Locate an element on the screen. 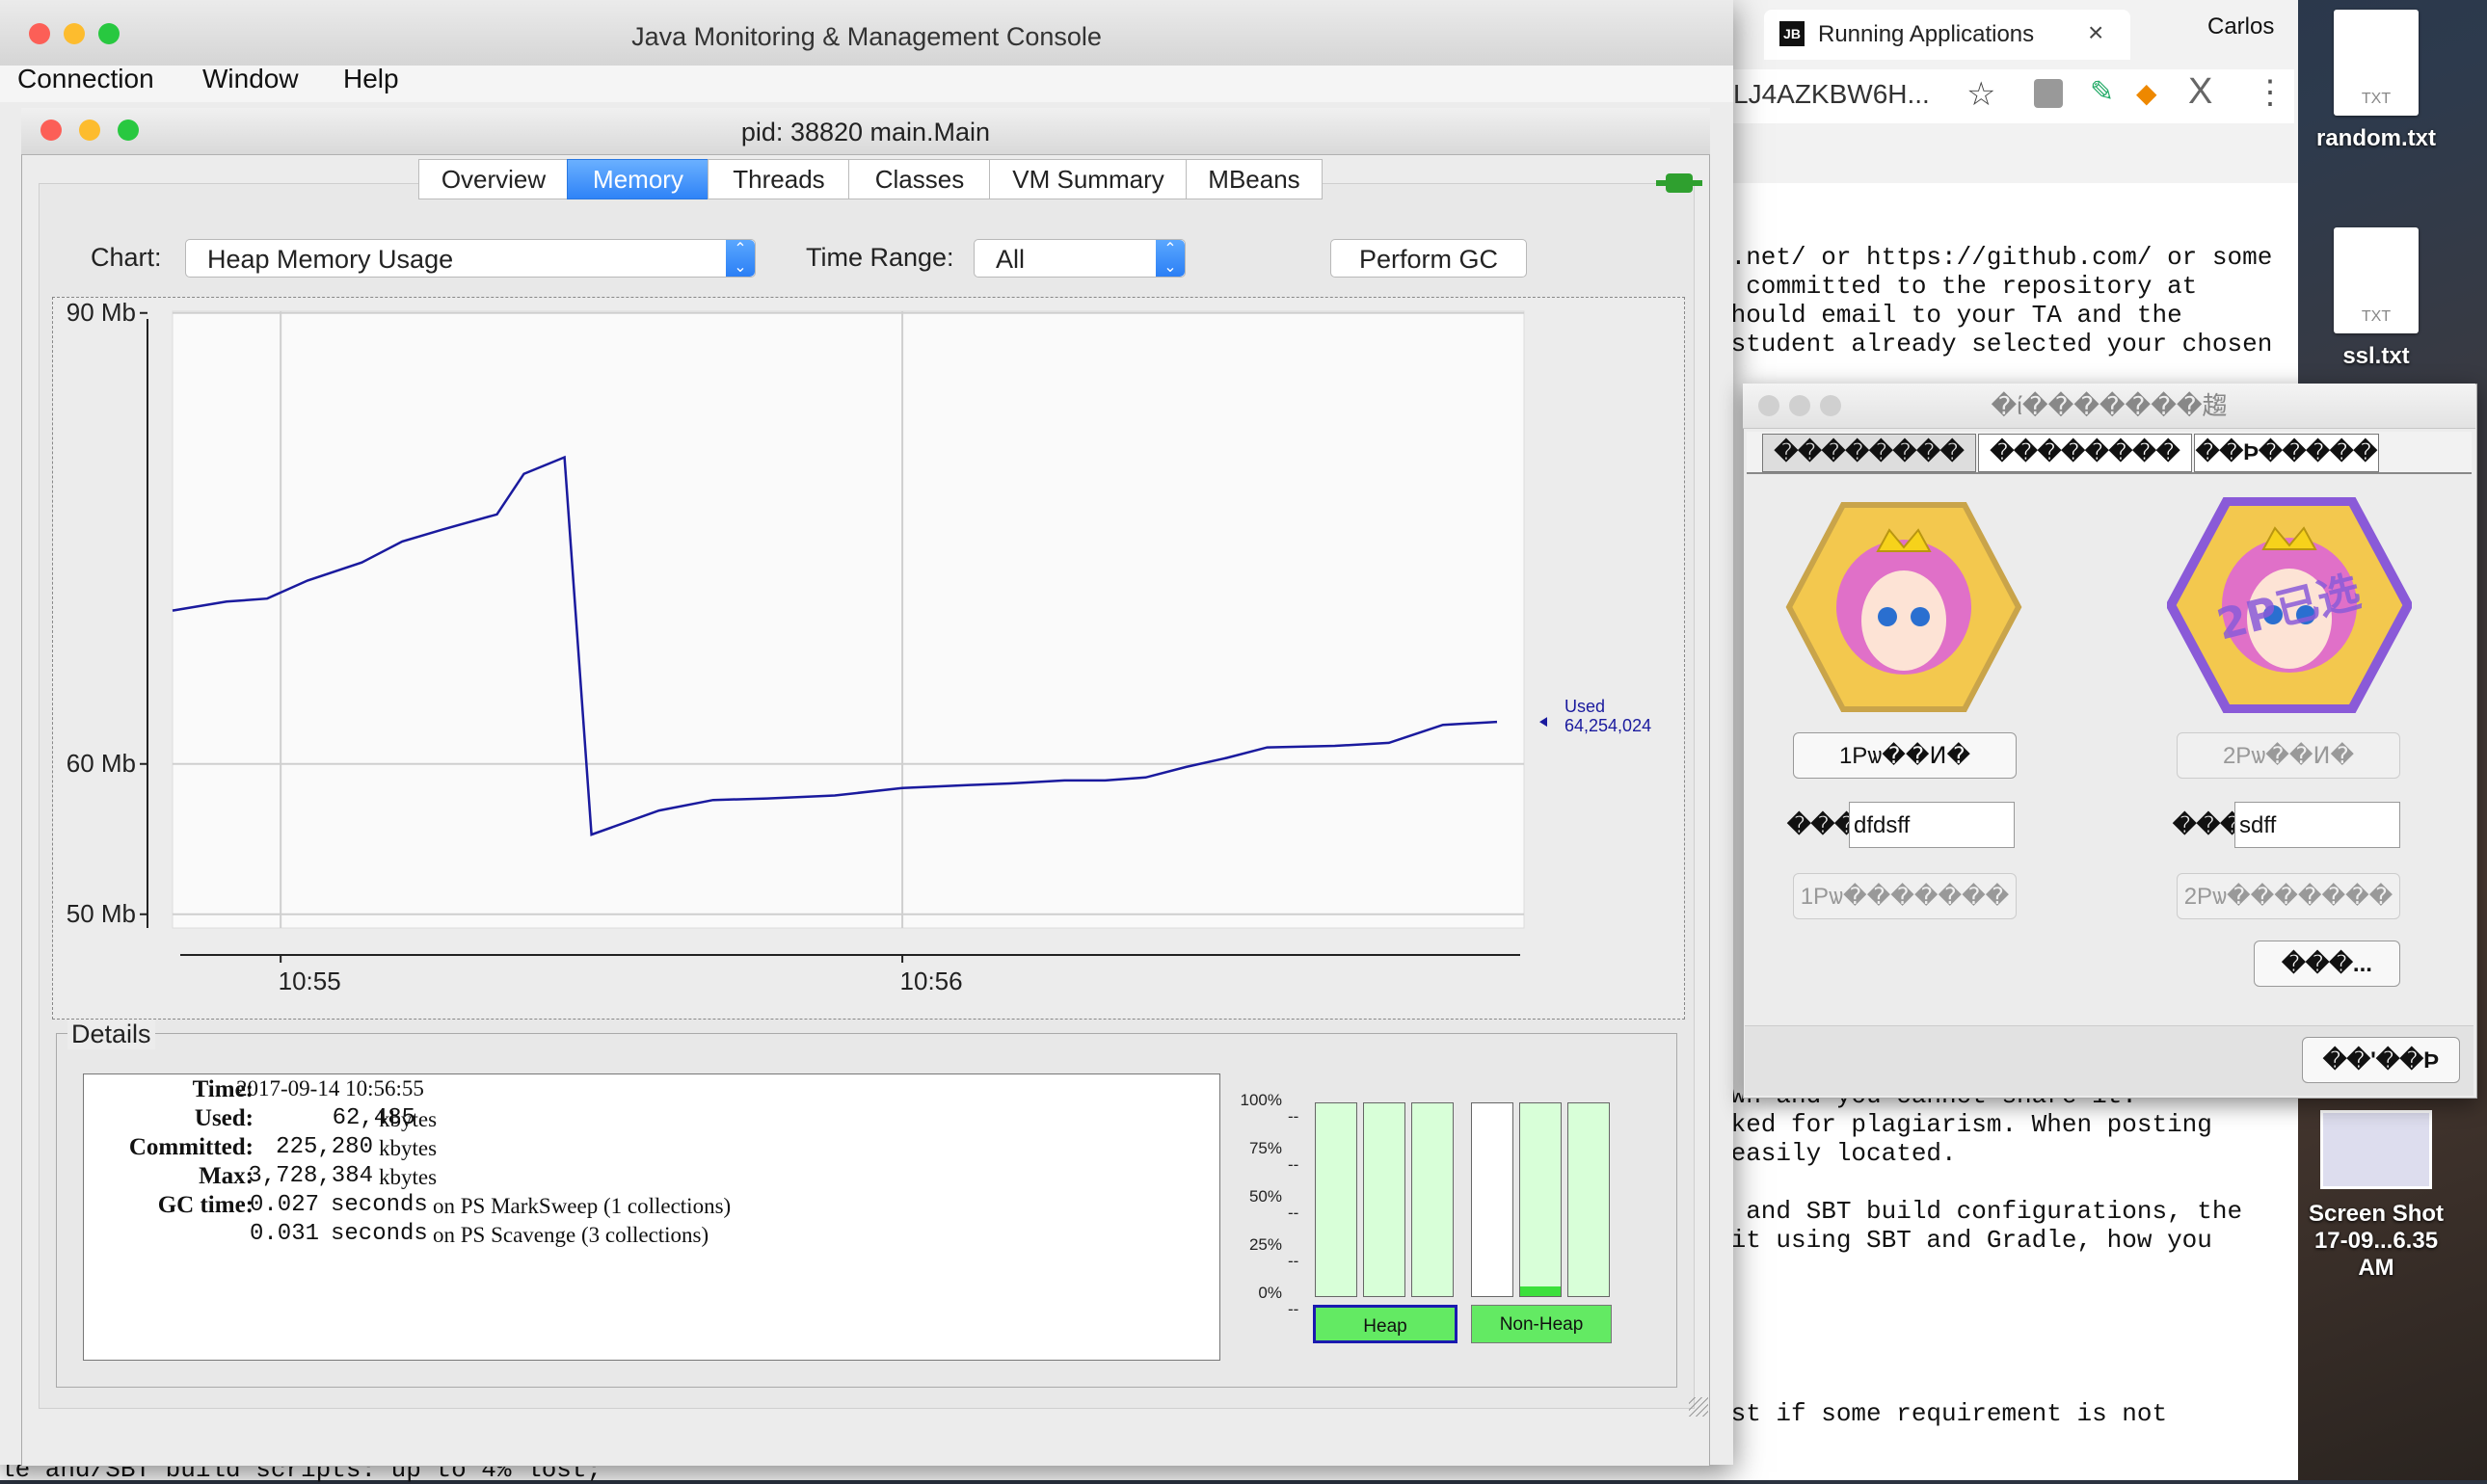 Image resolution: width=2487 pixels, height=1484 pixels. extension-icon is located at coordinates (2048, 93).